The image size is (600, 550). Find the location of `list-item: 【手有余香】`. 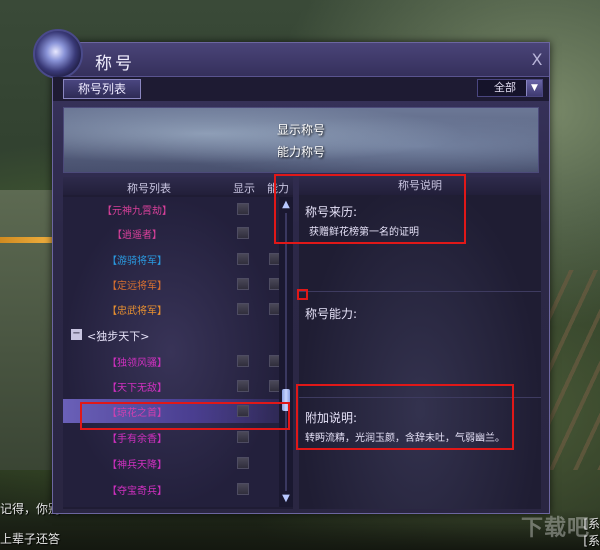

list-item: 【手有余香】 is located at coordinates (171, 437).